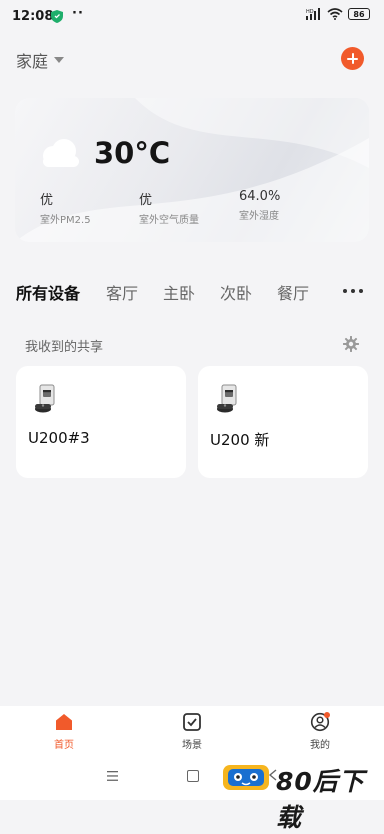 This screenshot has height=834, width=384. Describe the element at coordinates (64, 347) in the screenshot. I see `shared-section-label: 我收到的共享` at that location.